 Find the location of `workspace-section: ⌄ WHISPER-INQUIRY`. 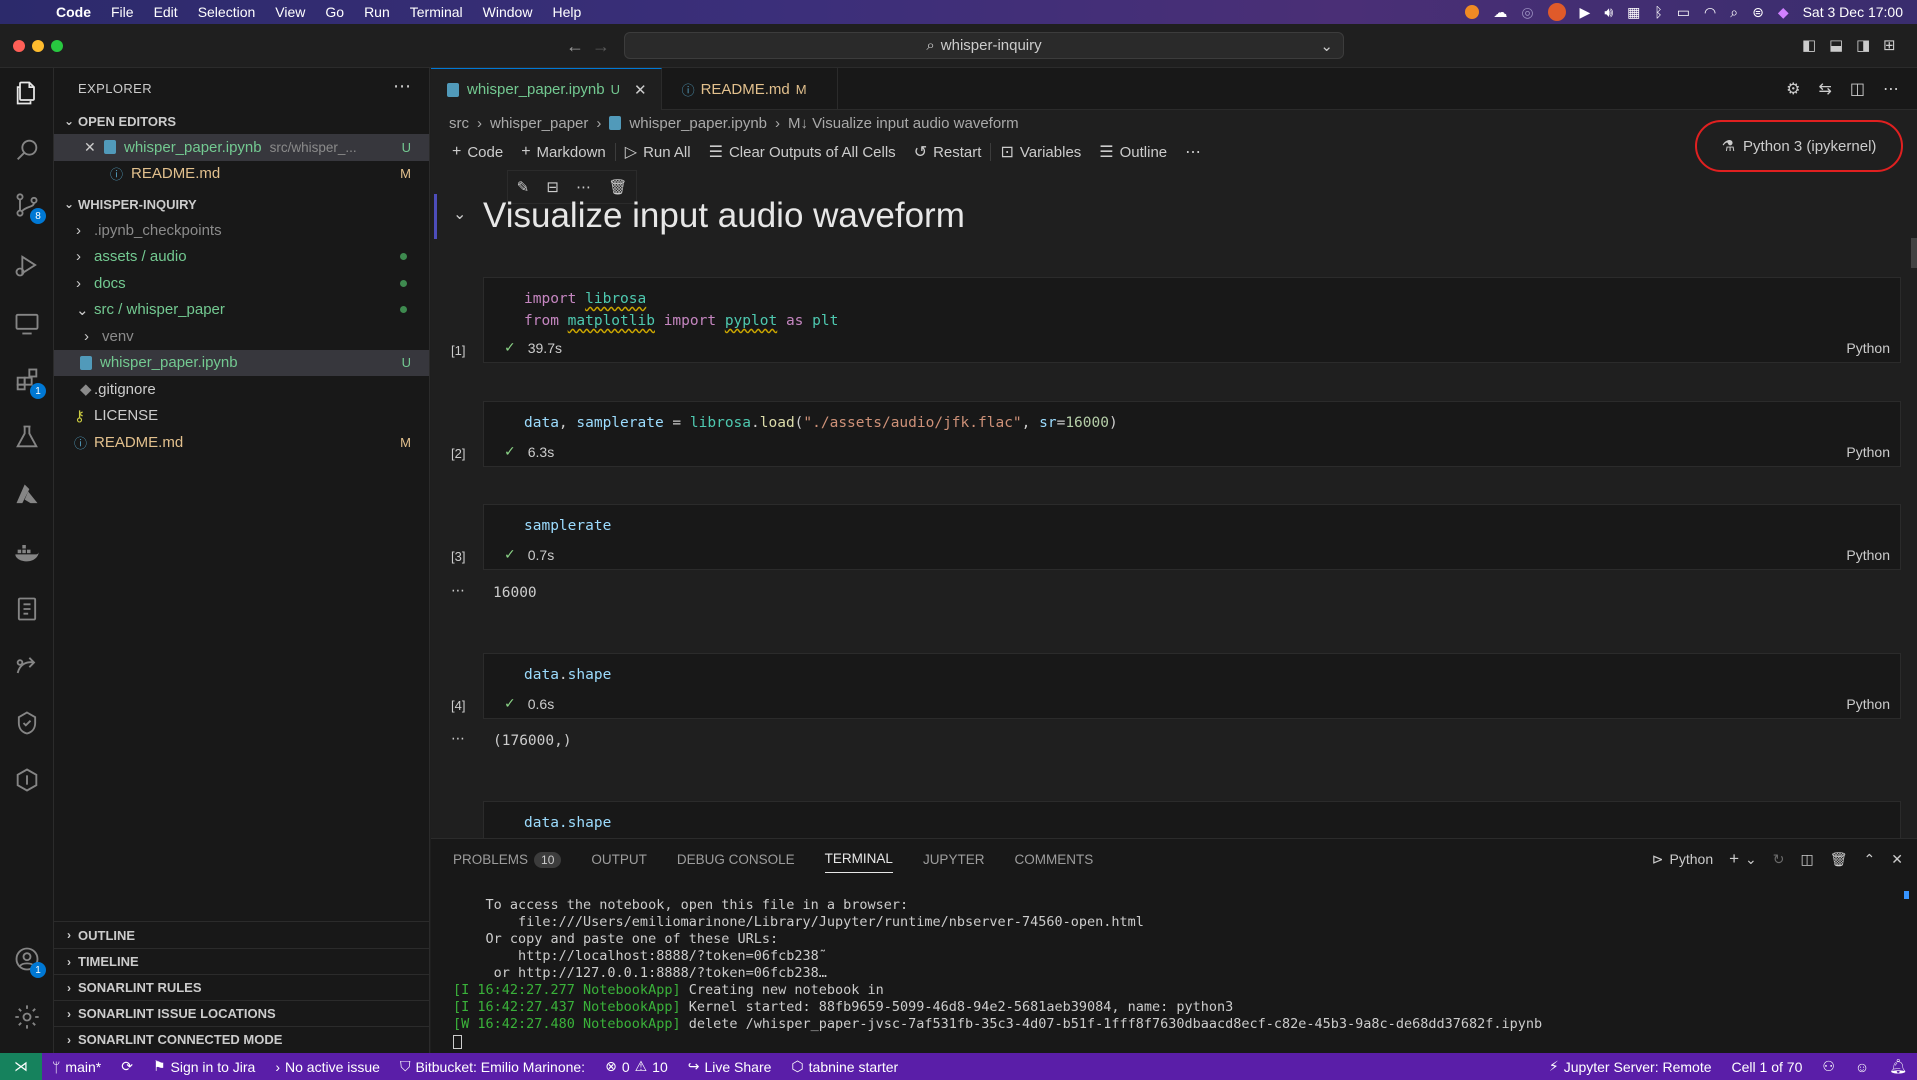

workspace-section: ⌄ WHISPER-INQUIRY is located at coordinates (241, 204).